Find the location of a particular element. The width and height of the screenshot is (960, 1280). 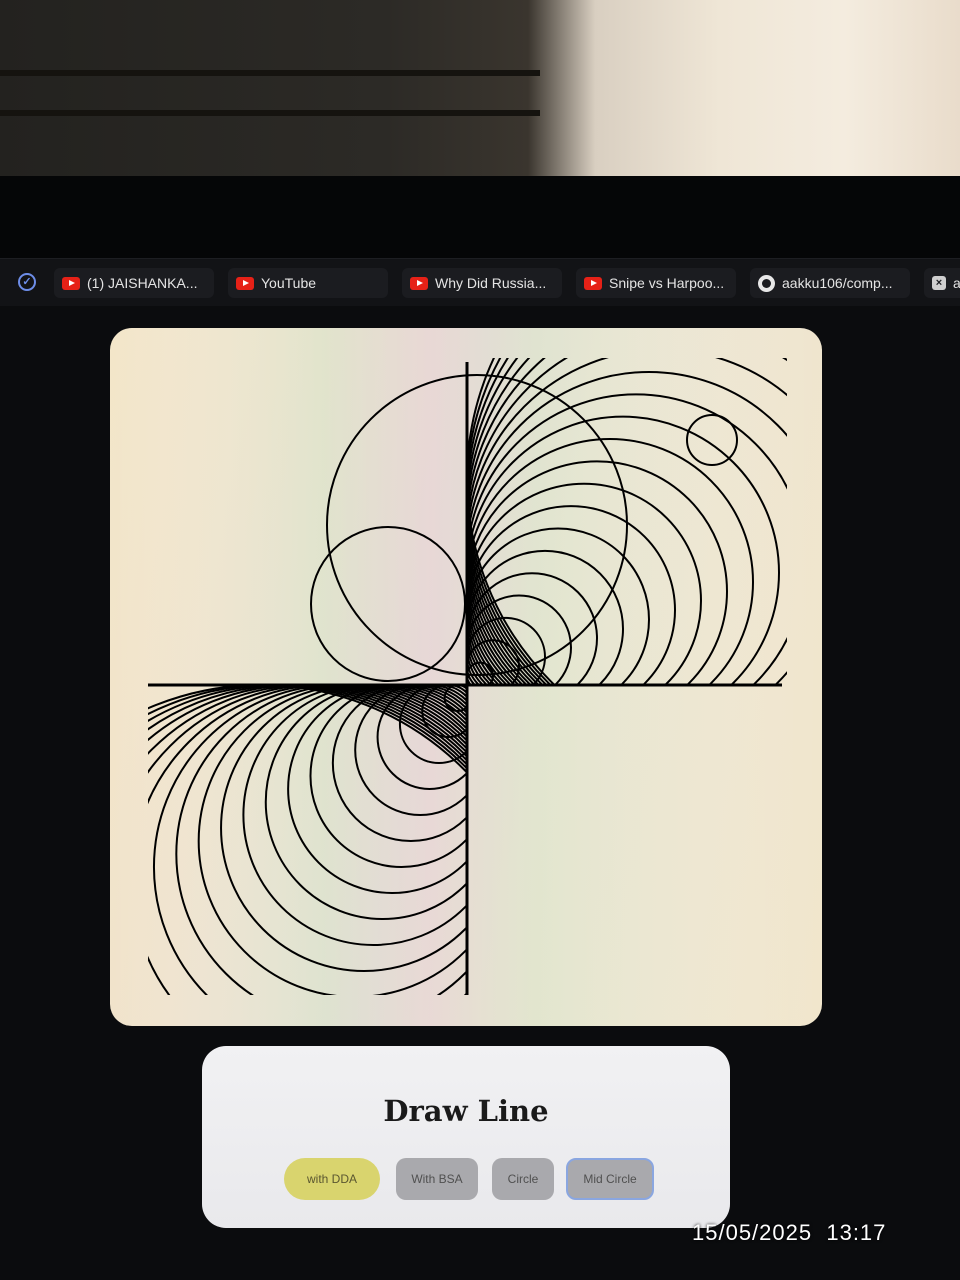

photo-timestamp: 15/05/2025 13:17 is located at coordinates (789, 1233).